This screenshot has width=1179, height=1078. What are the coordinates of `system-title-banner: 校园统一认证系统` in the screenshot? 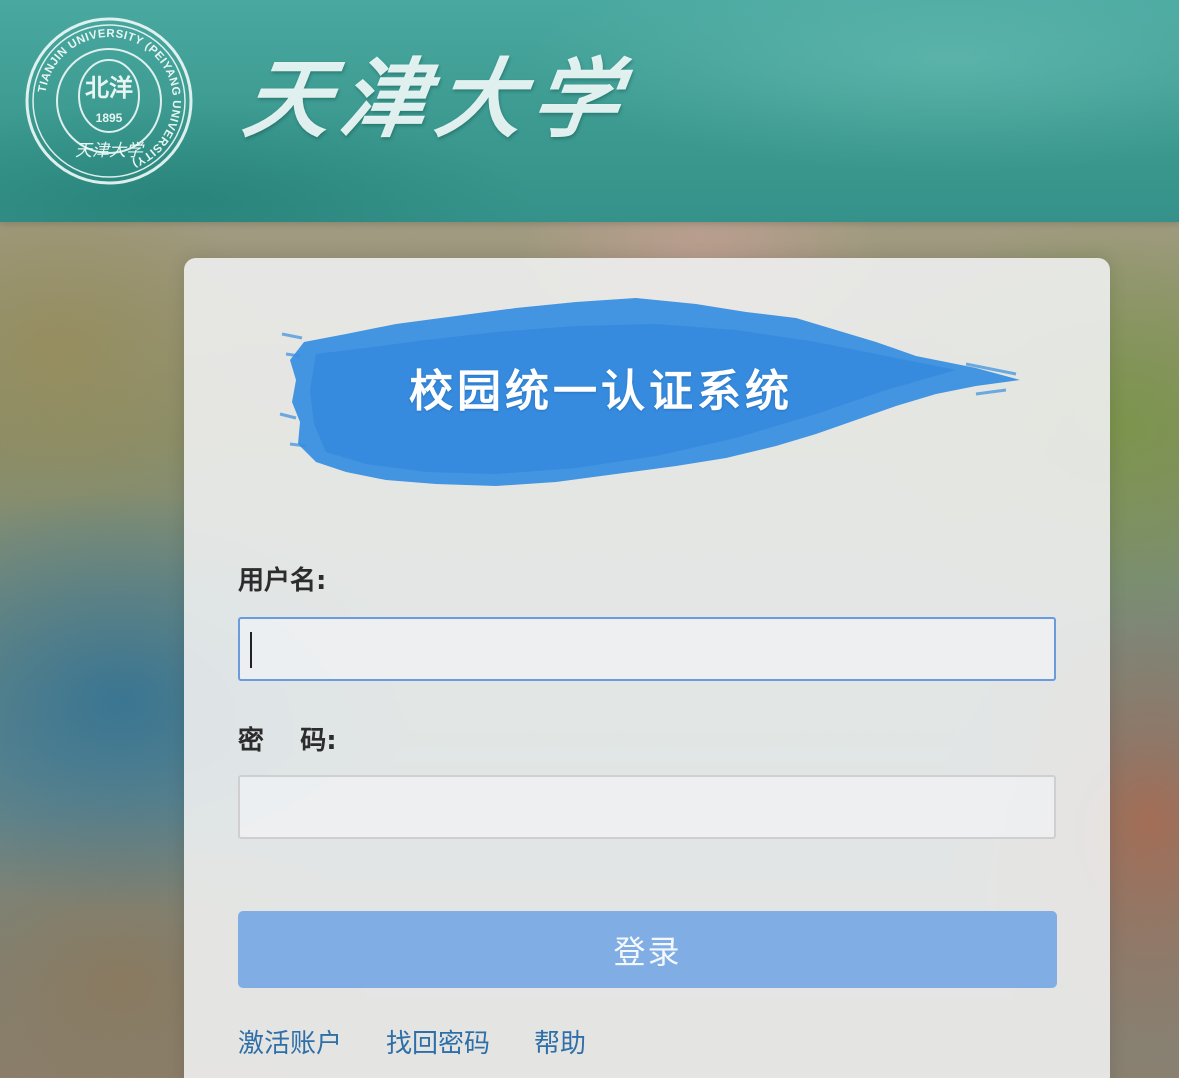 It's located at (649, 392).